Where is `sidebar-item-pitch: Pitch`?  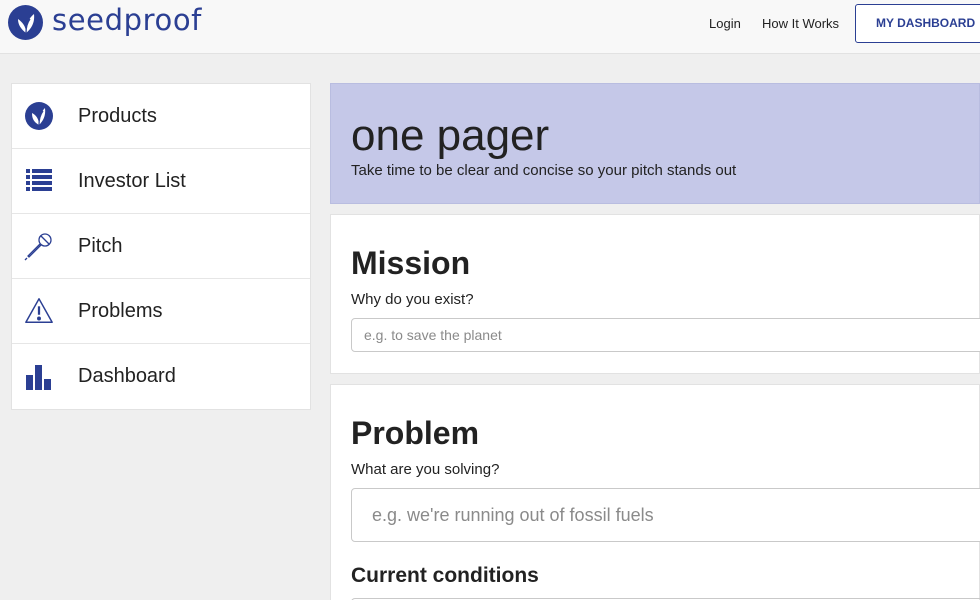
sidebar-item-pitch: Pitch is located at coordinates (161, 246).